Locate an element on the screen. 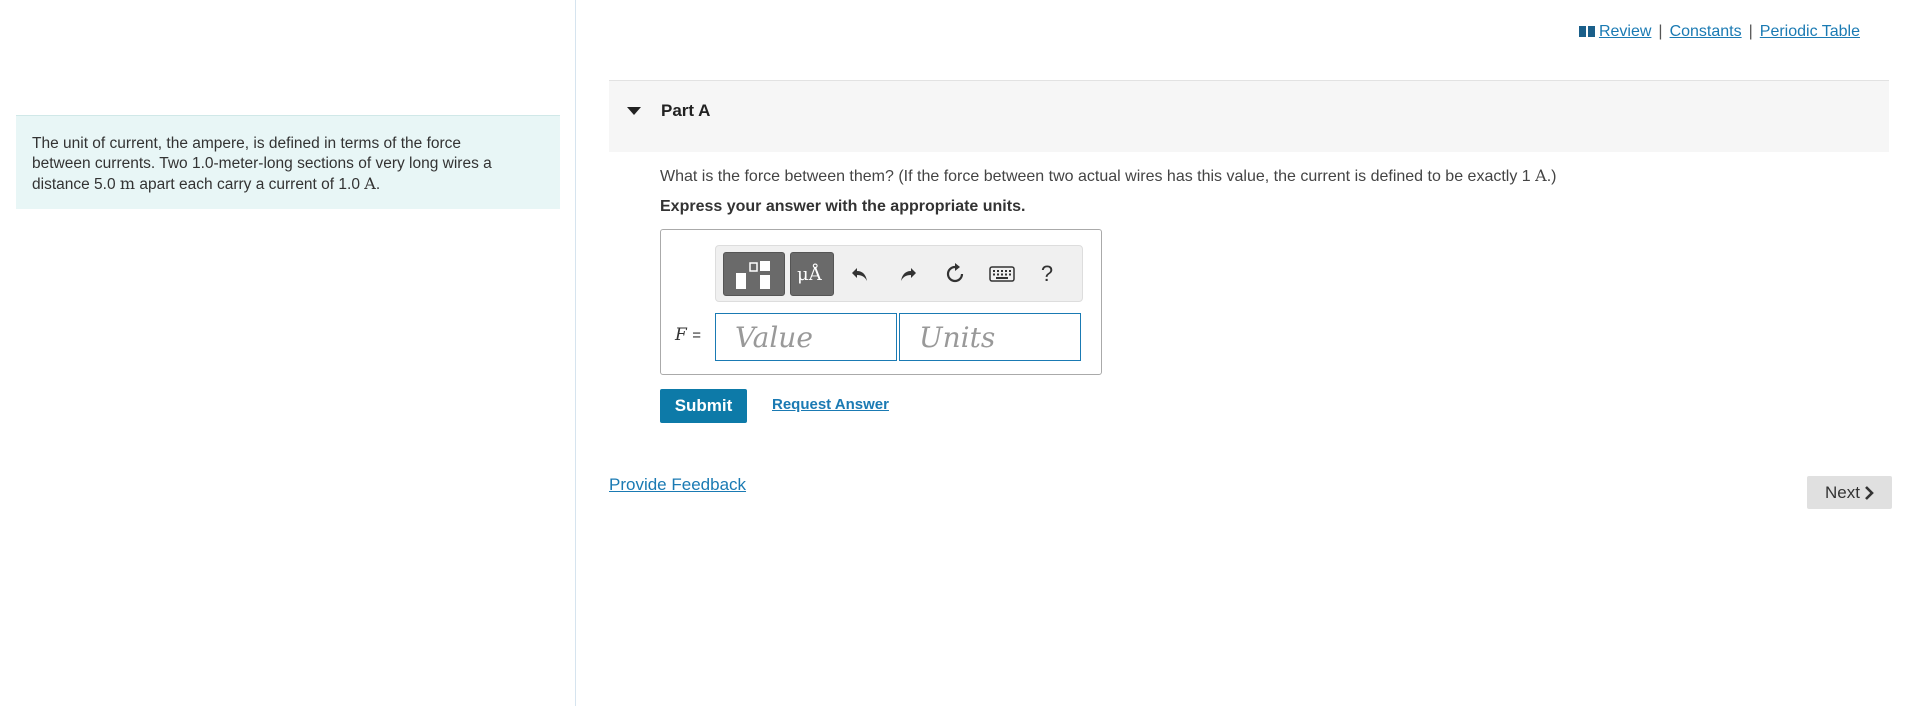  units-input is located at coordinates (990, 337).